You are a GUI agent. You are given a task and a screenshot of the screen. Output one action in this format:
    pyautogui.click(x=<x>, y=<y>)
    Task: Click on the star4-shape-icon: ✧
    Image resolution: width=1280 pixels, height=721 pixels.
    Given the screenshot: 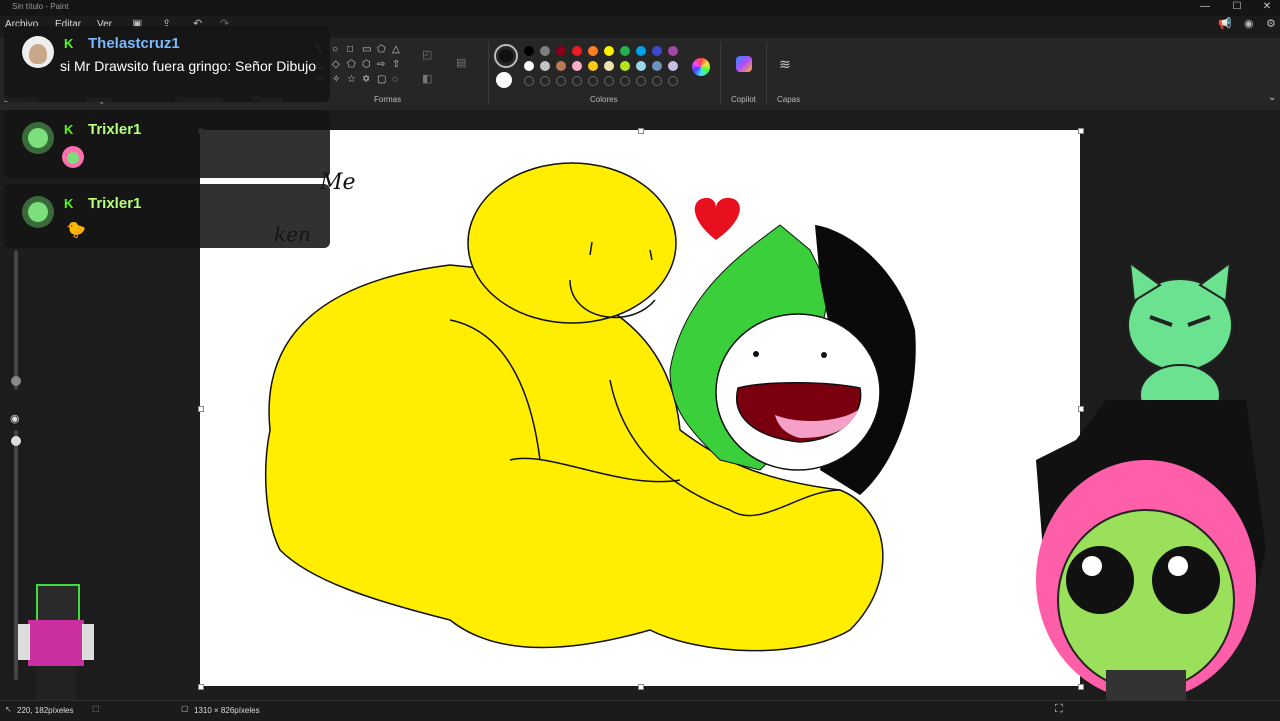 What is the action you would take?
    pyautogui.click(x=336, y=79)
    